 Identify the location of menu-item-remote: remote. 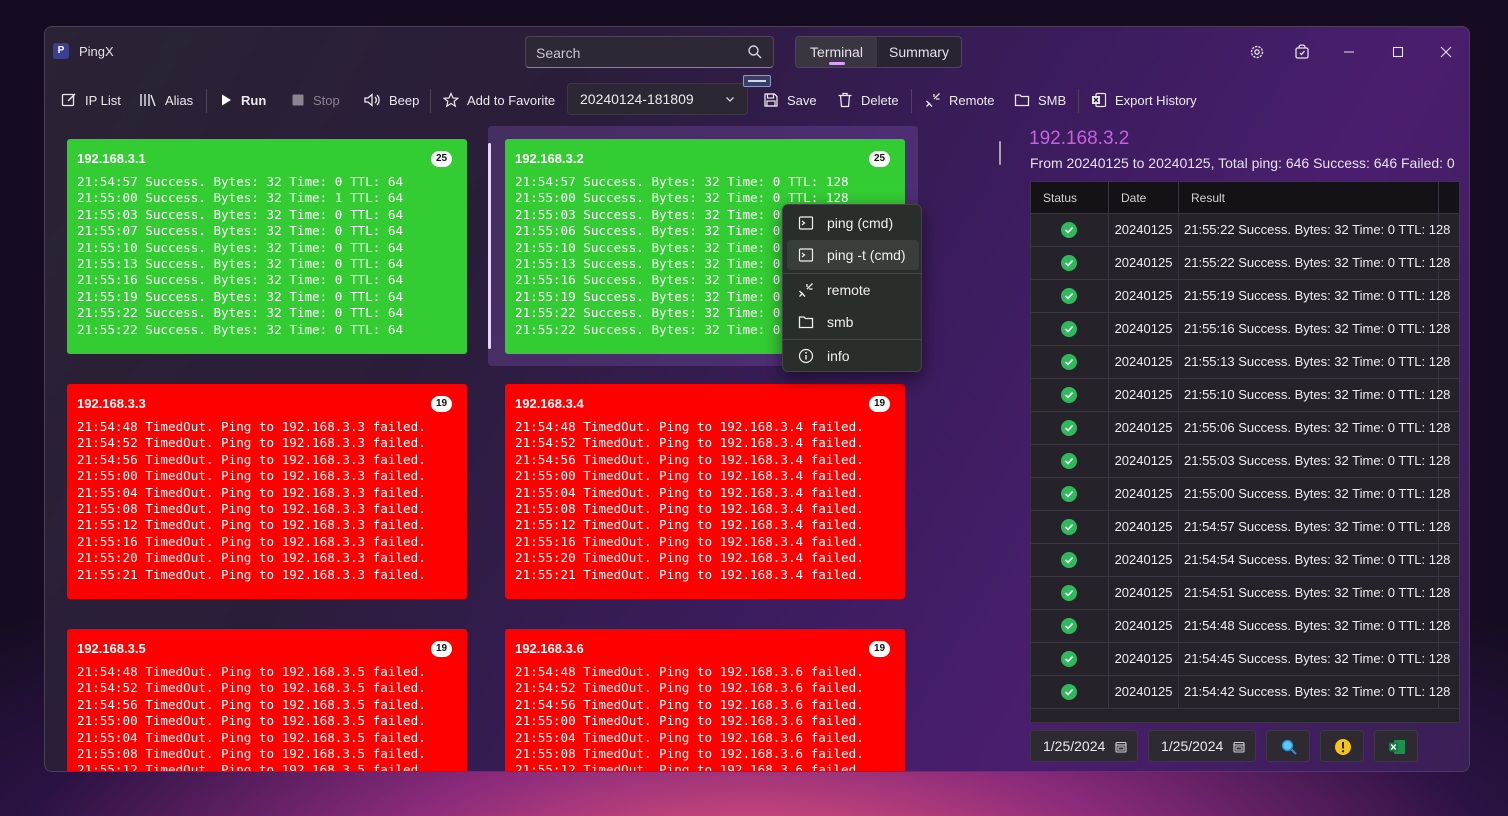
(853, 290).